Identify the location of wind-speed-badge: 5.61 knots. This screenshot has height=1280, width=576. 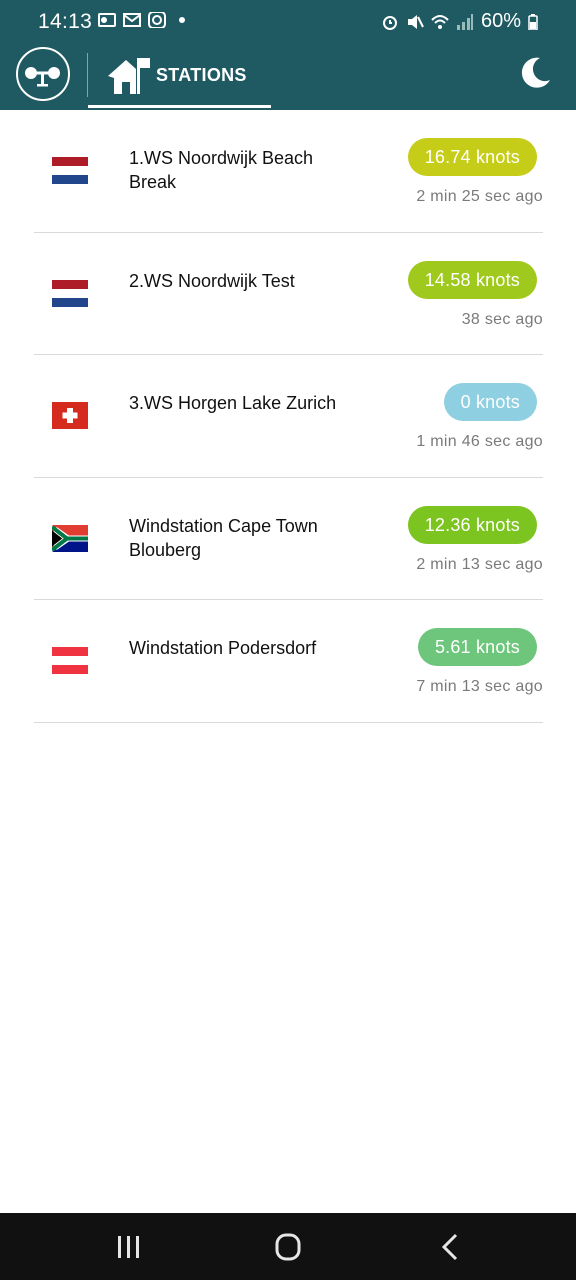
(477, 647).